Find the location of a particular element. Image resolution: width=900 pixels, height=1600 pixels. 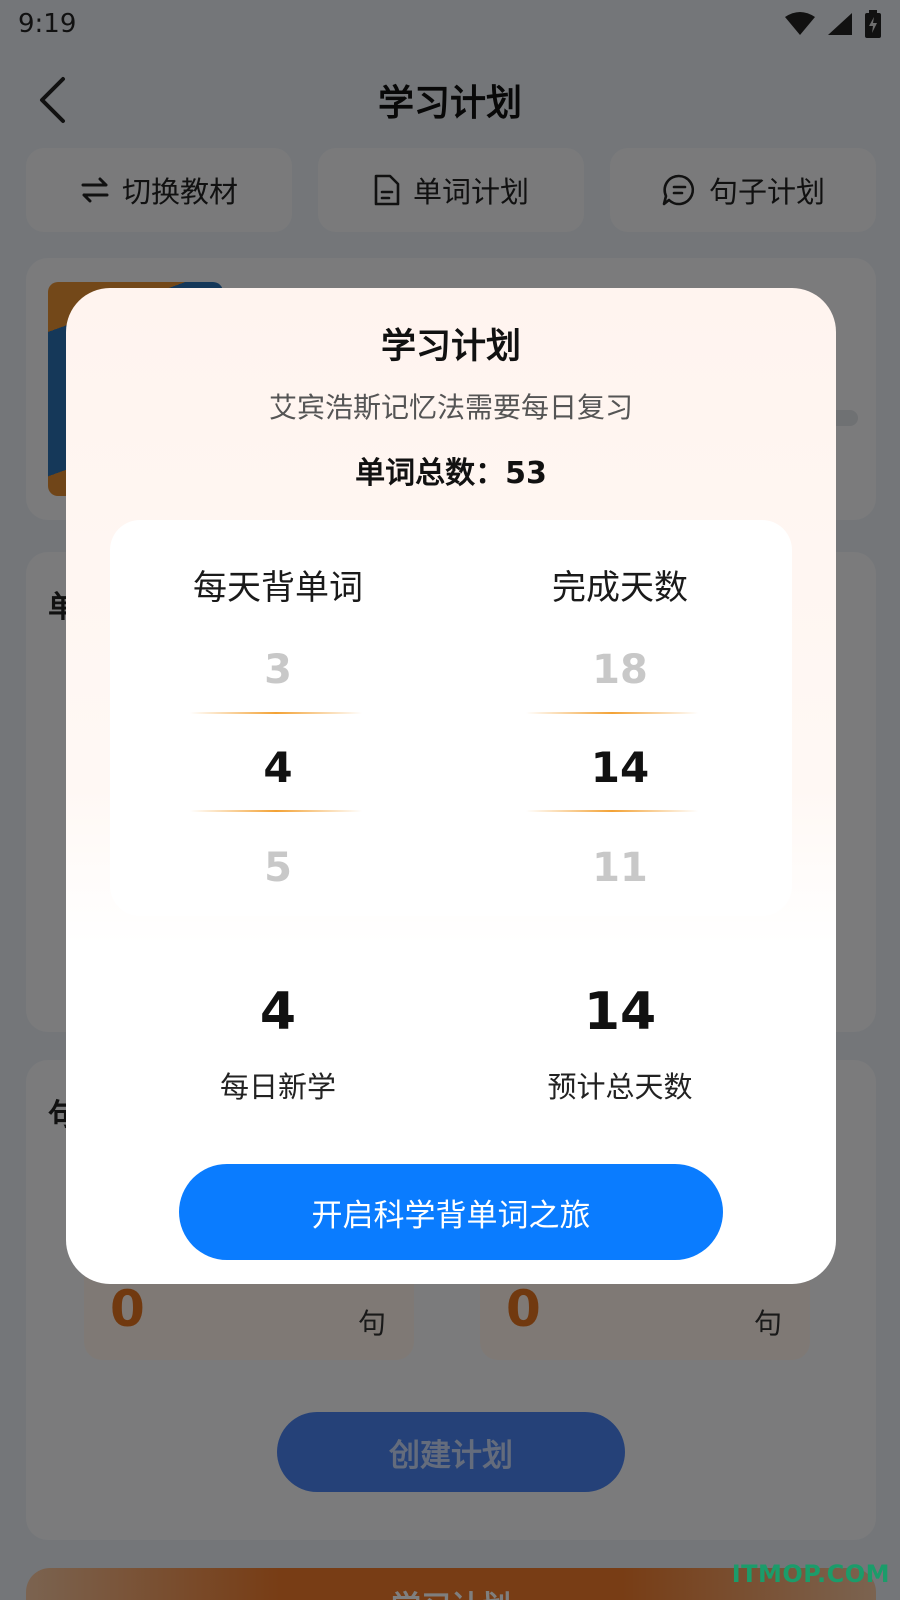

picker-header: 完成天数 is located at coordinates (620, 588).